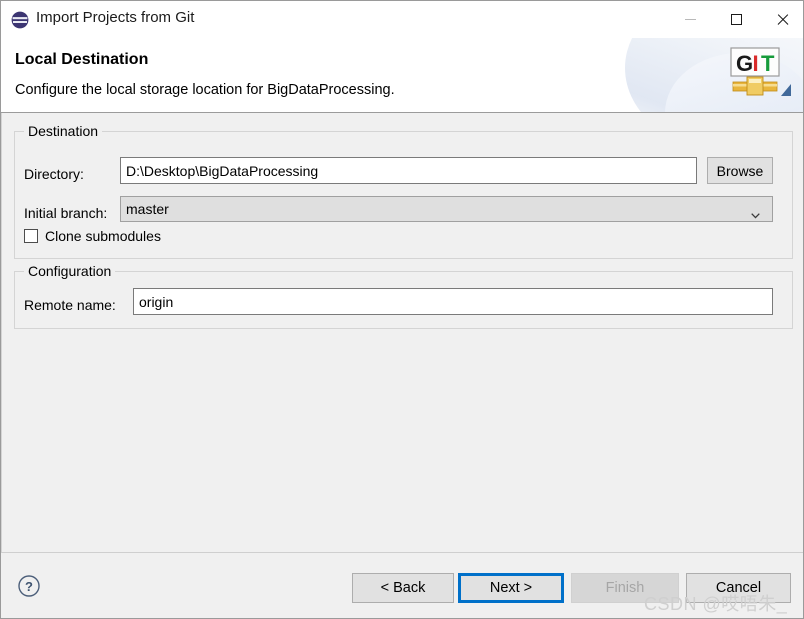 The image size is (804, 619). Describe the element at coordinates (758, 77) in the screenshot. I see `git-logo-icon: G I T` at that location.